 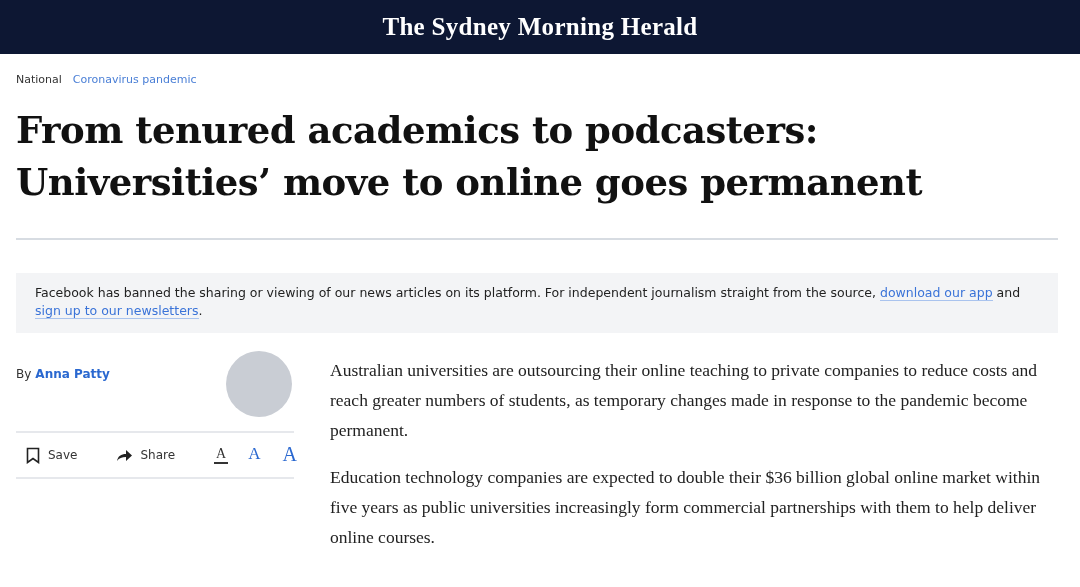 I want to click on download-app-link: download our app, so click(x=936, y=293).